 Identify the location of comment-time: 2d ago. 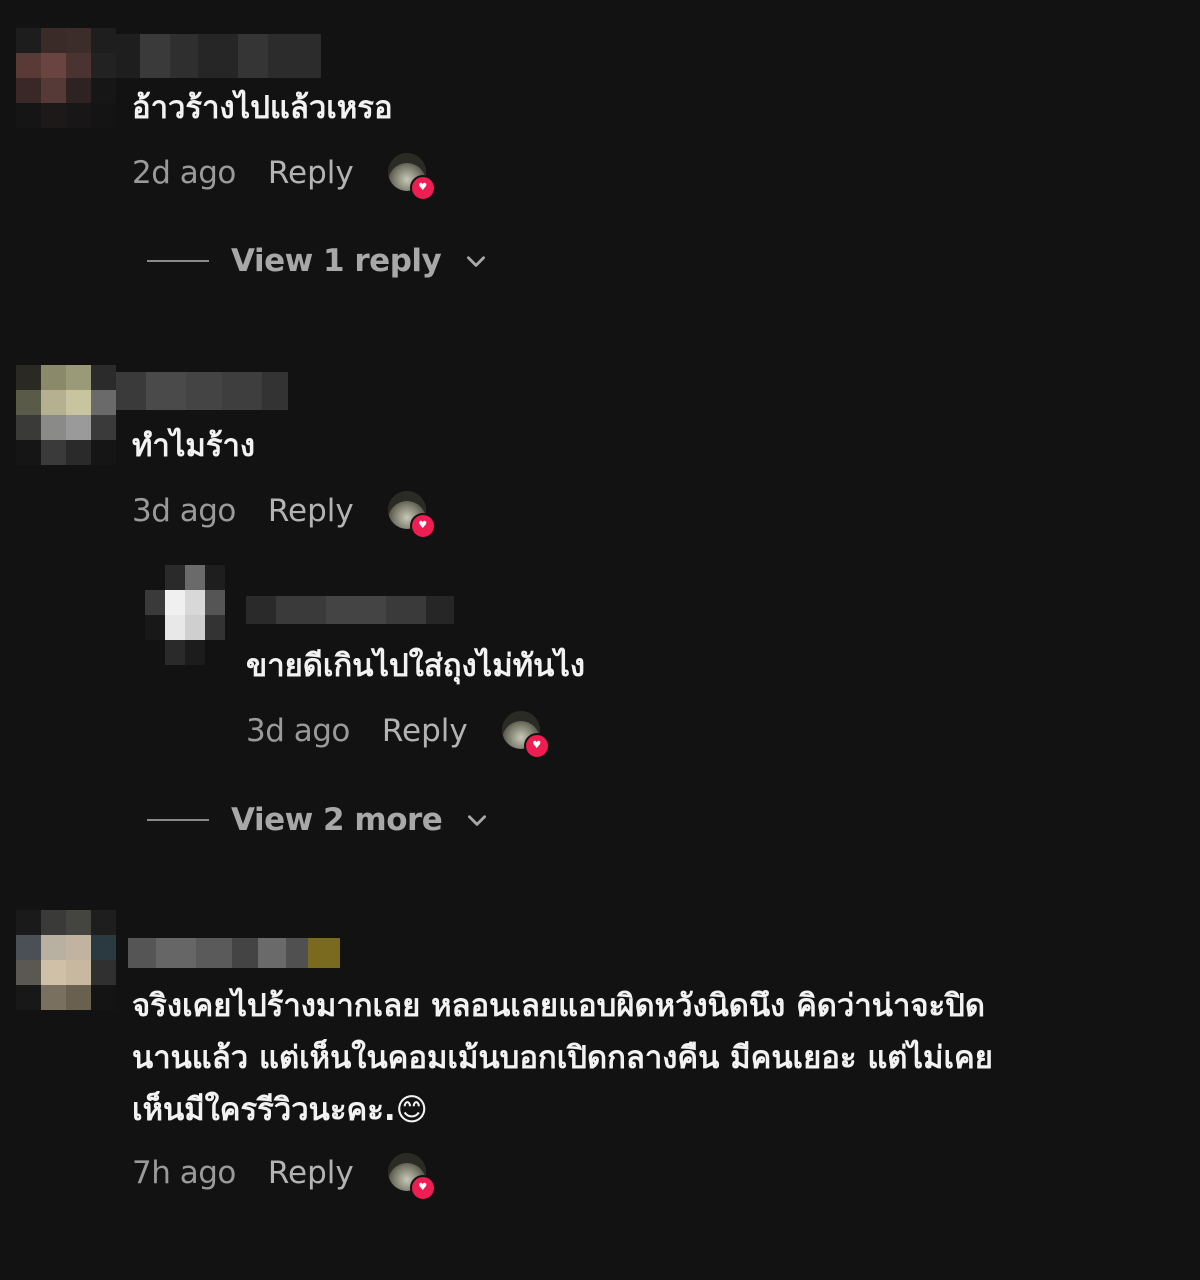
(184, 173).